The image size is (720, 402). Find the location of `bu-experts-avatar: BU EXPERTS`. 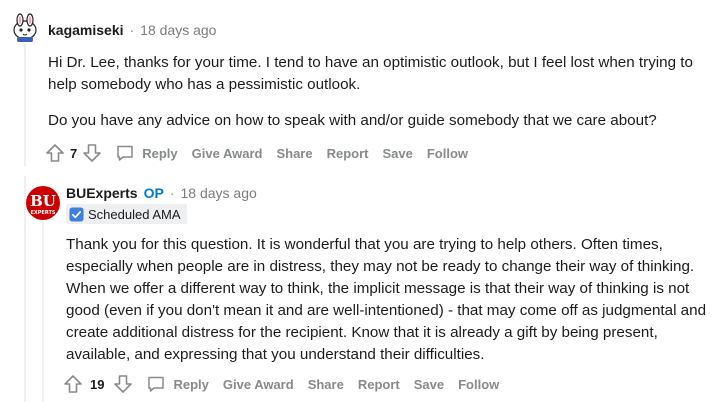

bu-experts-avatar: BU EXPERTS is located at coordinates (43, 203).